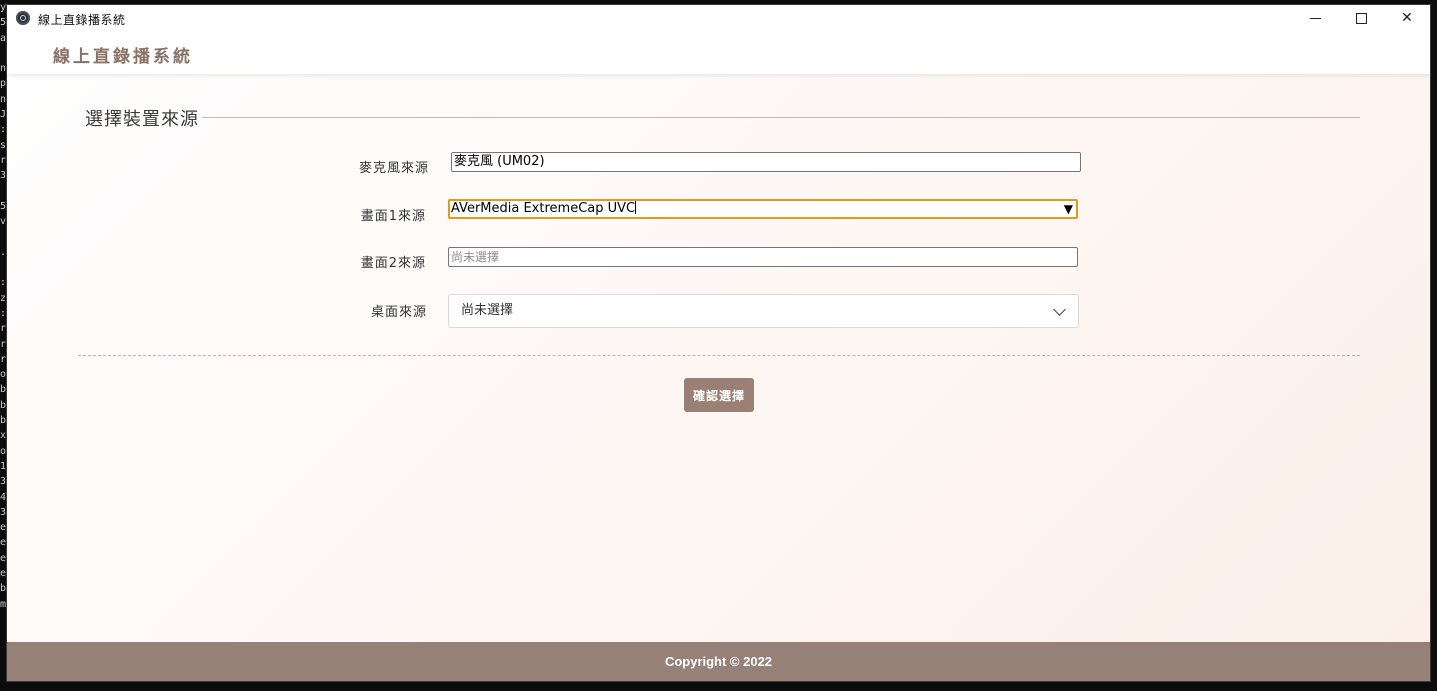 The image size is (1437, 691). I want to click on mic-source-input: 麥克風 (UM02), so click(766, 162).